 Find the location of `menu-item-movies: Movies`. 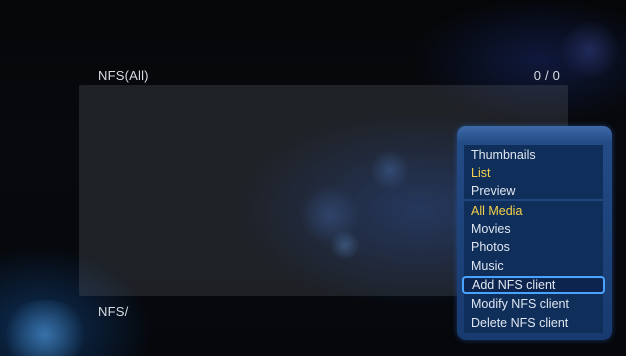

menu-item-movies: Movies is located at coordinates (539, 229).